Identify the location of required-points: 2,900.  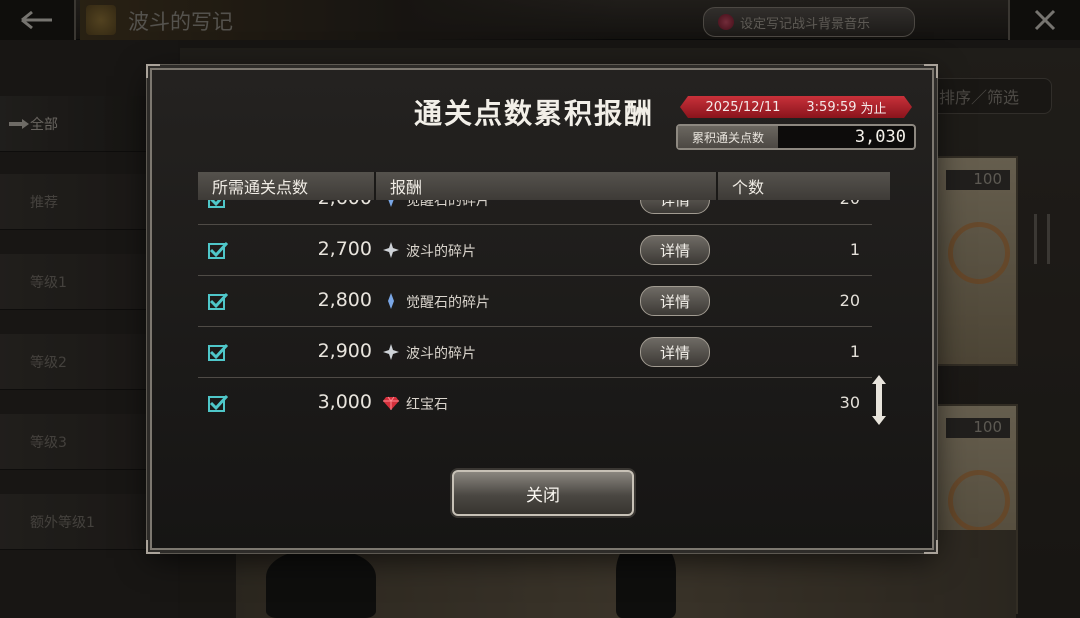
(344, 351).